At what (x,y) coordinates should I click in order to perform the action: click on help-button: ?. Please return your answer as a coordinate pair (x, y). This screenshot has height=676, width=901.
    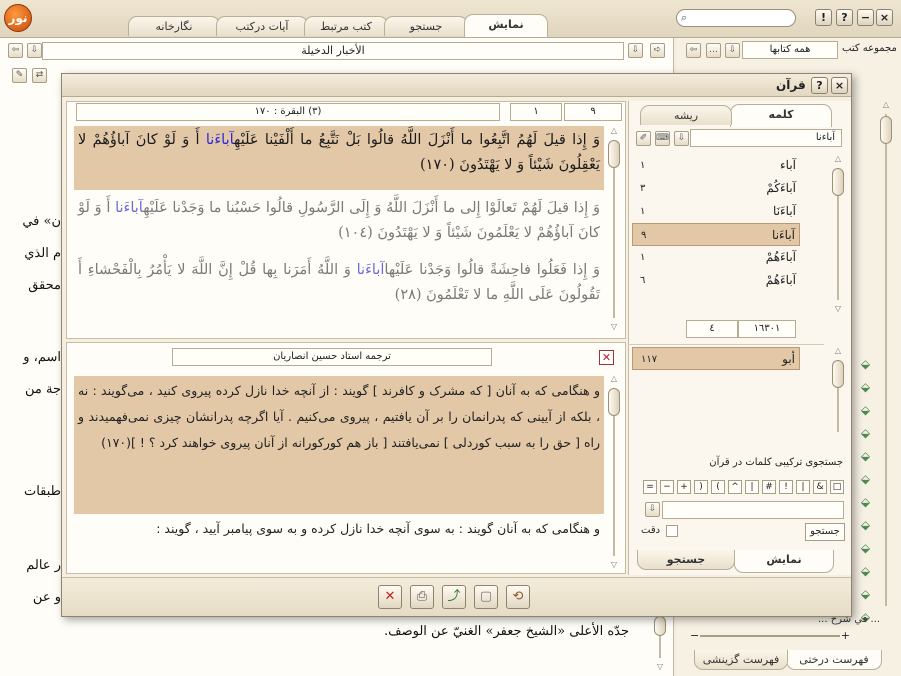
    Looking at the image, I should click on (844, 17).